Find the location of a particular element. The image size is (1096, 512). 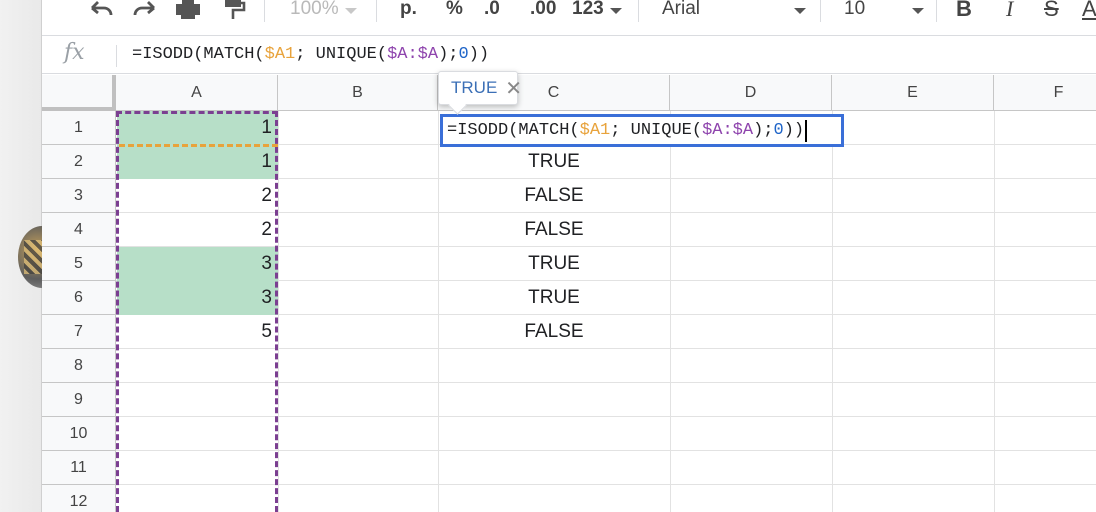

close-icon: ✕ is located at coordinates (513, 88).